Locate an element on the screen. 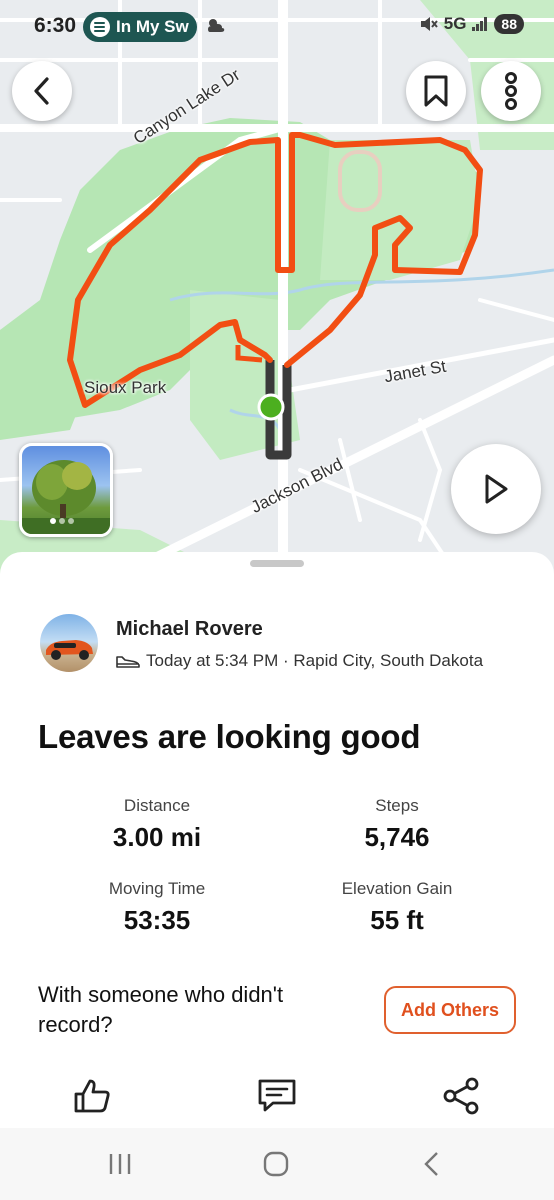 Image resolution: width=554 pixels, height=1200 pixels. nav-back-button is located at coordinates (432, 1164).